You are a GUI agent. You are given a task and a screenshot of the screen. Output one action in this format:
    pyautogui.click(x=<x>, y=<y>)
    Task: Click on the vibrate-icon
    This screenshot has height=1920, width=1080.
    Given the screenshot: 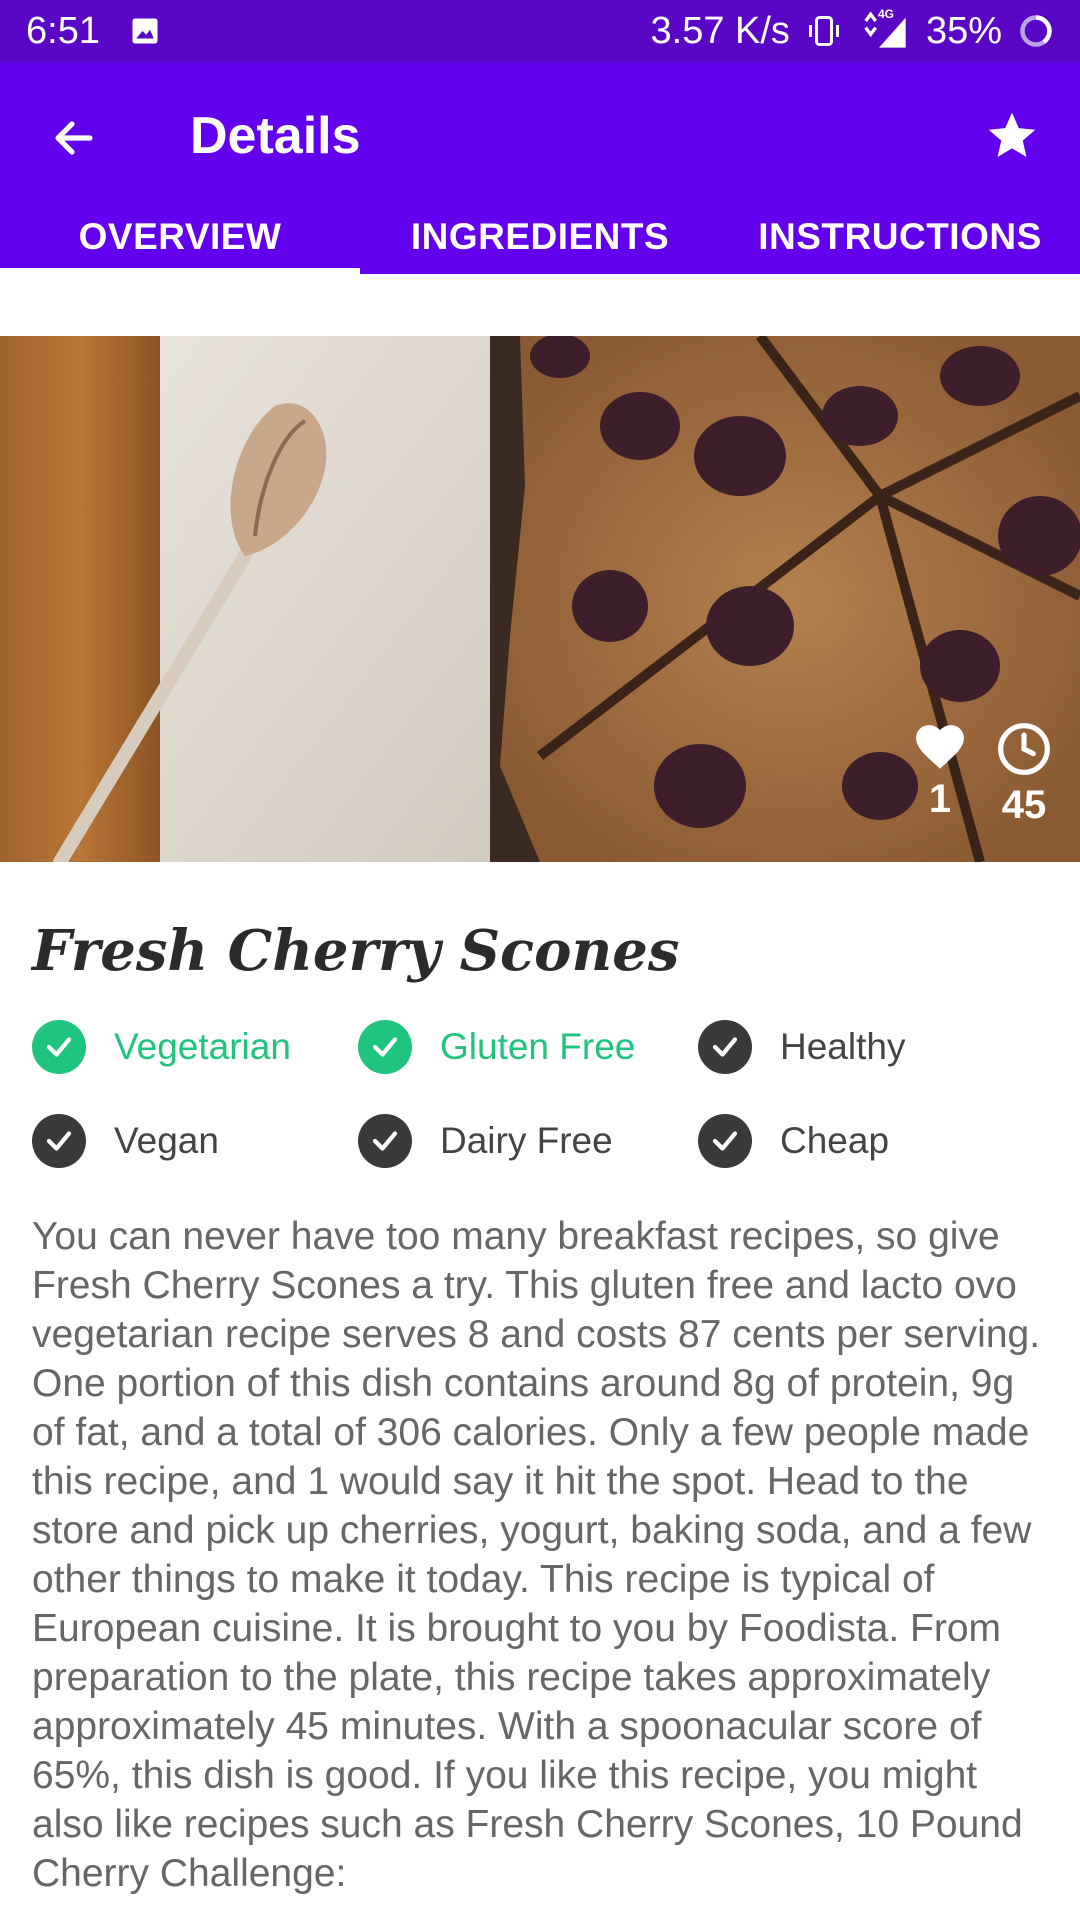 What is the action you would take?
    pyautogui.click(x=824, y=31)
    